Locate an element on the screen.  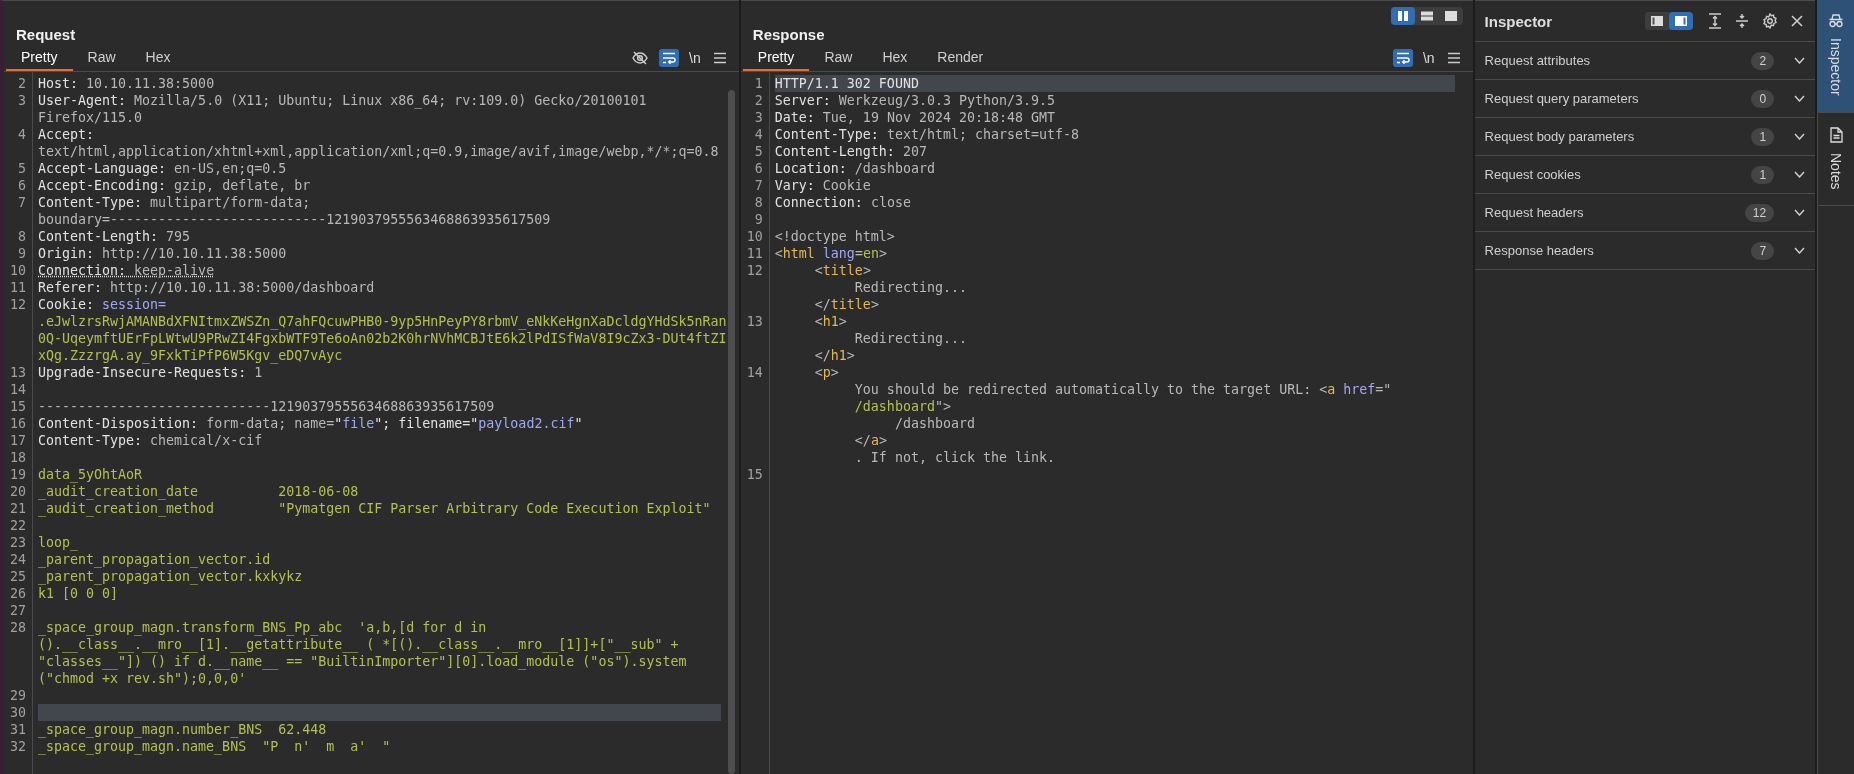
glasses-icon is located at coordinates (1836, 21).